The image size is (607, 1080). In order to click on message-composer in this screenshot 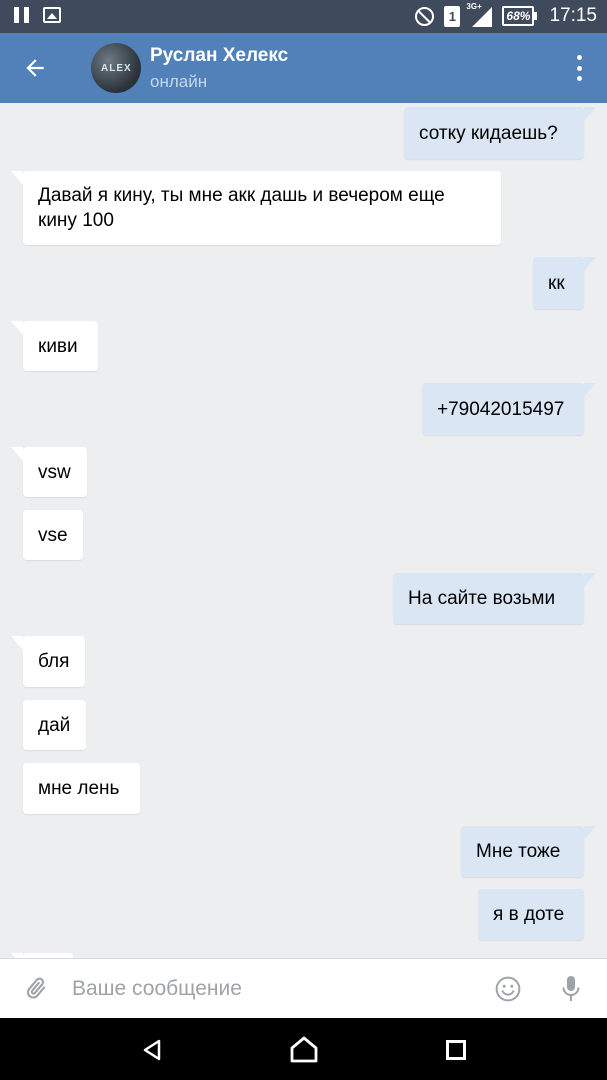, I will do `click(303, 988)`.